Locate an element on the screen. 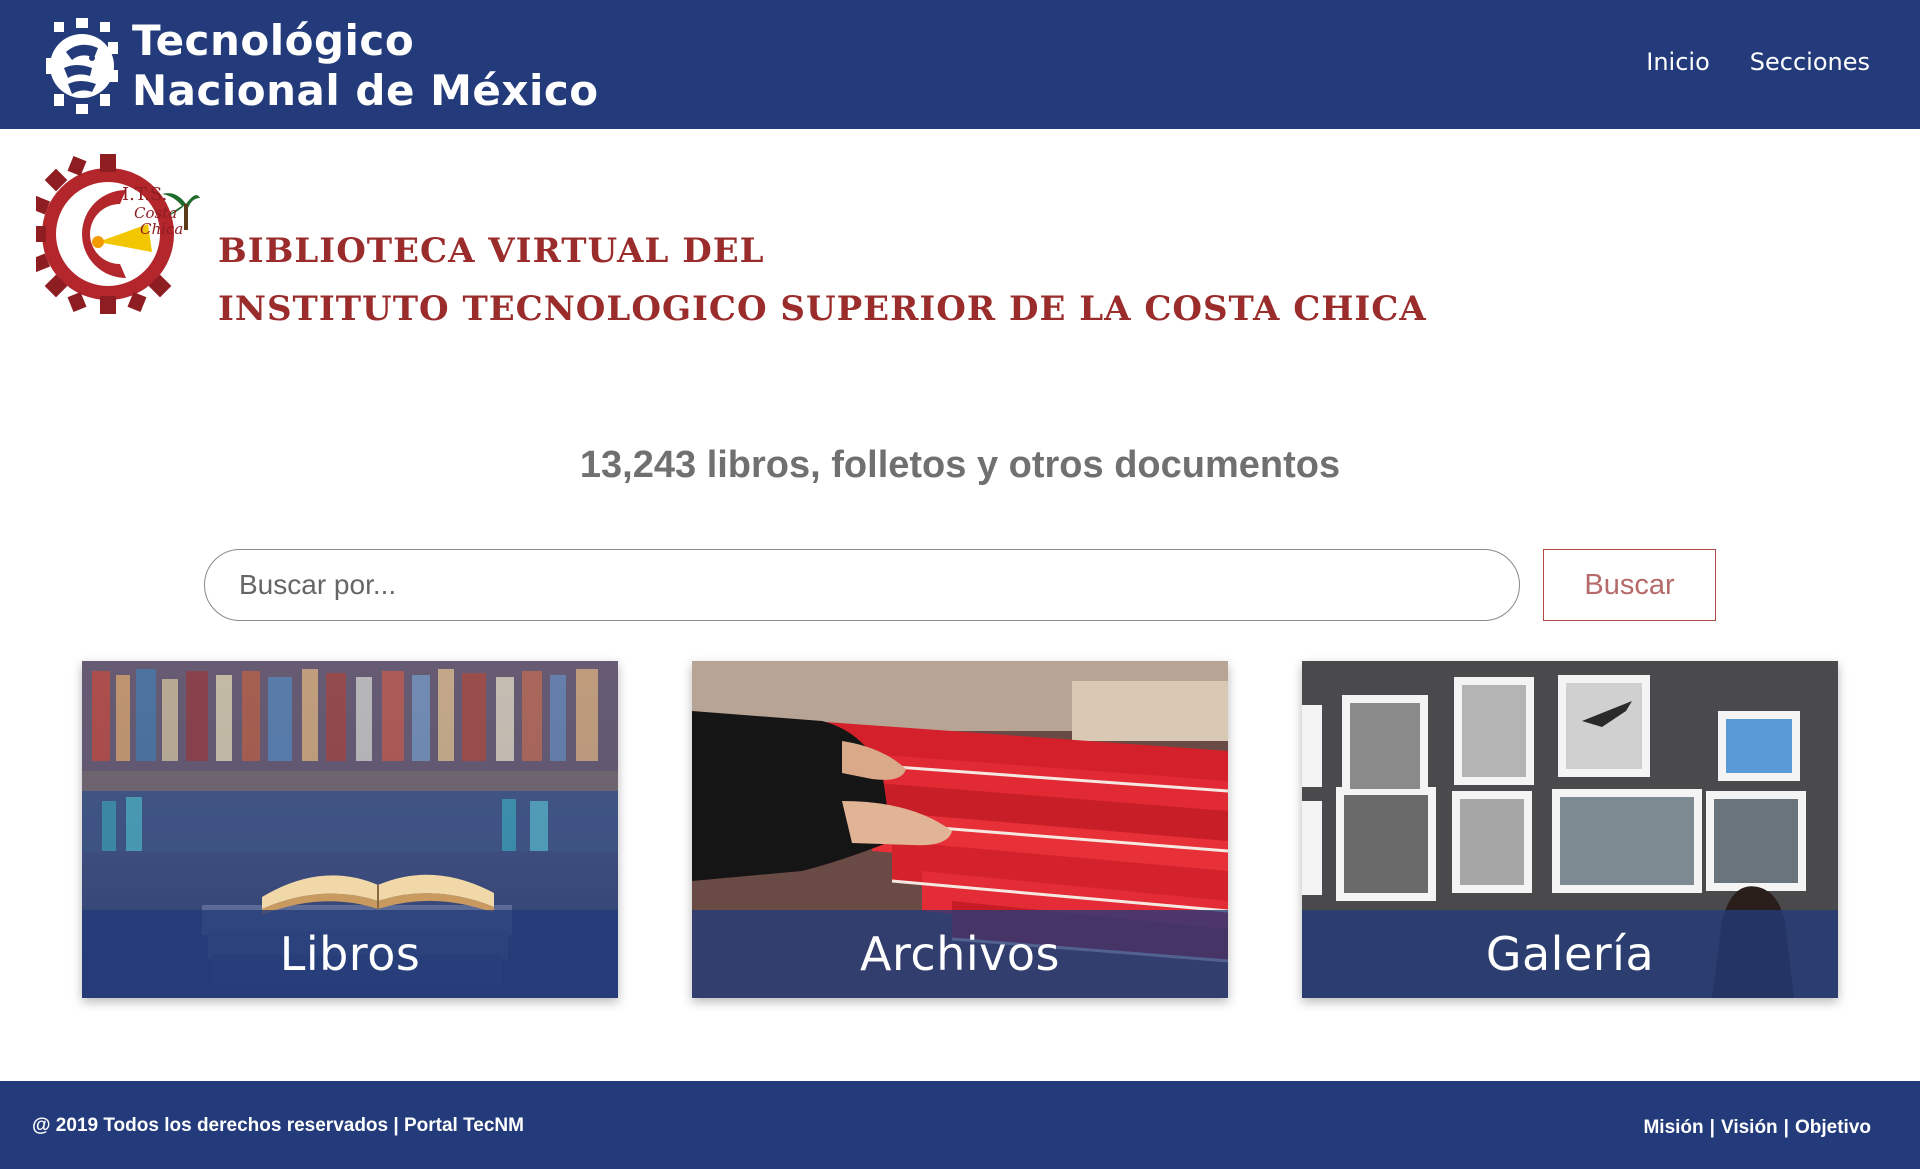 The height and width of the screenshot is (1169, 1920). search-input is located at coordinates (862, 585).